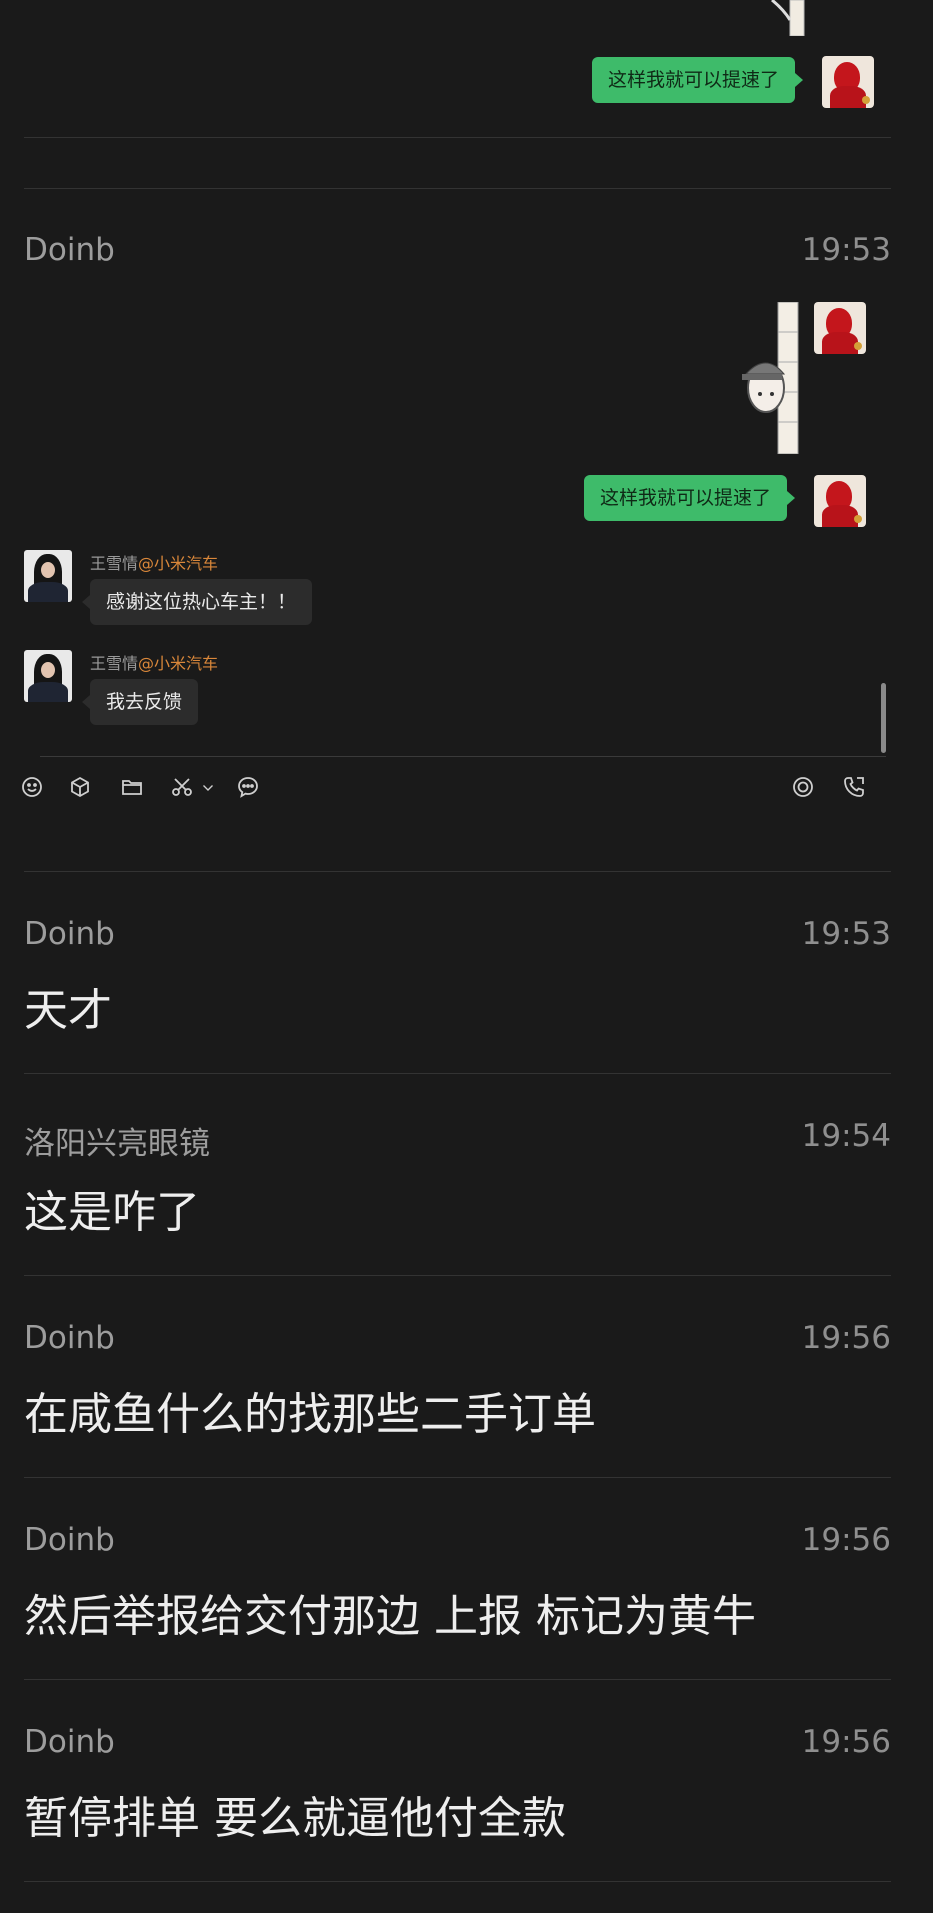 This screenshot has height=1913, width=933. Describe the element at coordinates (788, 18) in the screenshot. I see `sticker-top-partial` at that location.